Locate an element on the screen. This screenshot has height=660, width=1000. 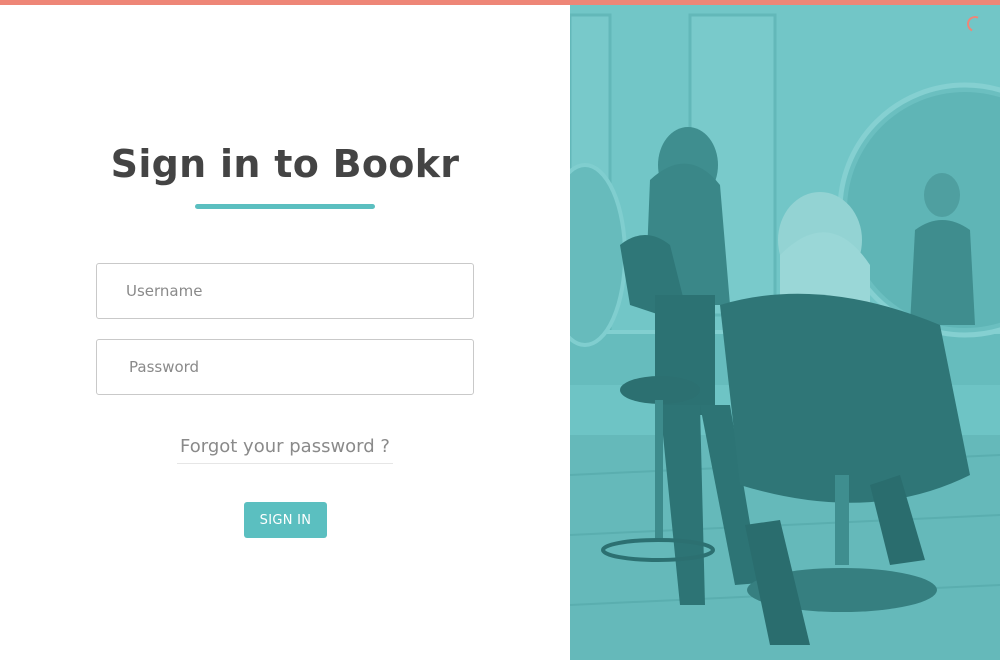
password-input is located at coordinates (285, 367).